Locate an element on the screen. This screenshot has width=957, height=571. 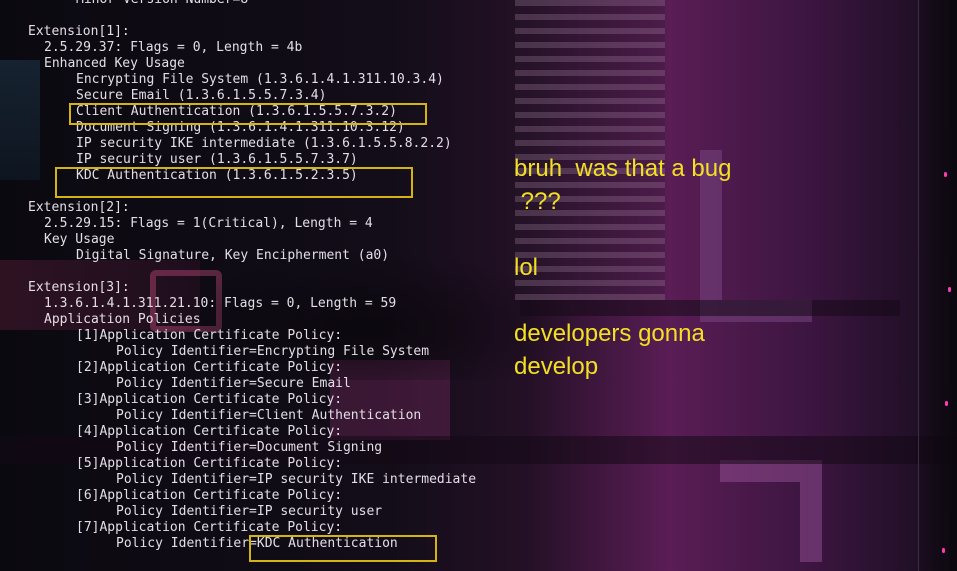
chat-message-developers: developers gonna is located at coordinates (609, 333).